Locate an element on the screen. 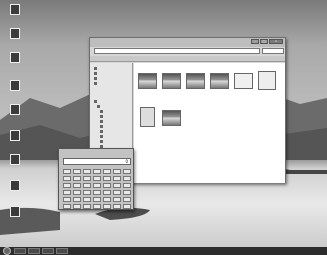 This screenshot has width=327, height=255. address-bar is located at coordinates (177, 51).